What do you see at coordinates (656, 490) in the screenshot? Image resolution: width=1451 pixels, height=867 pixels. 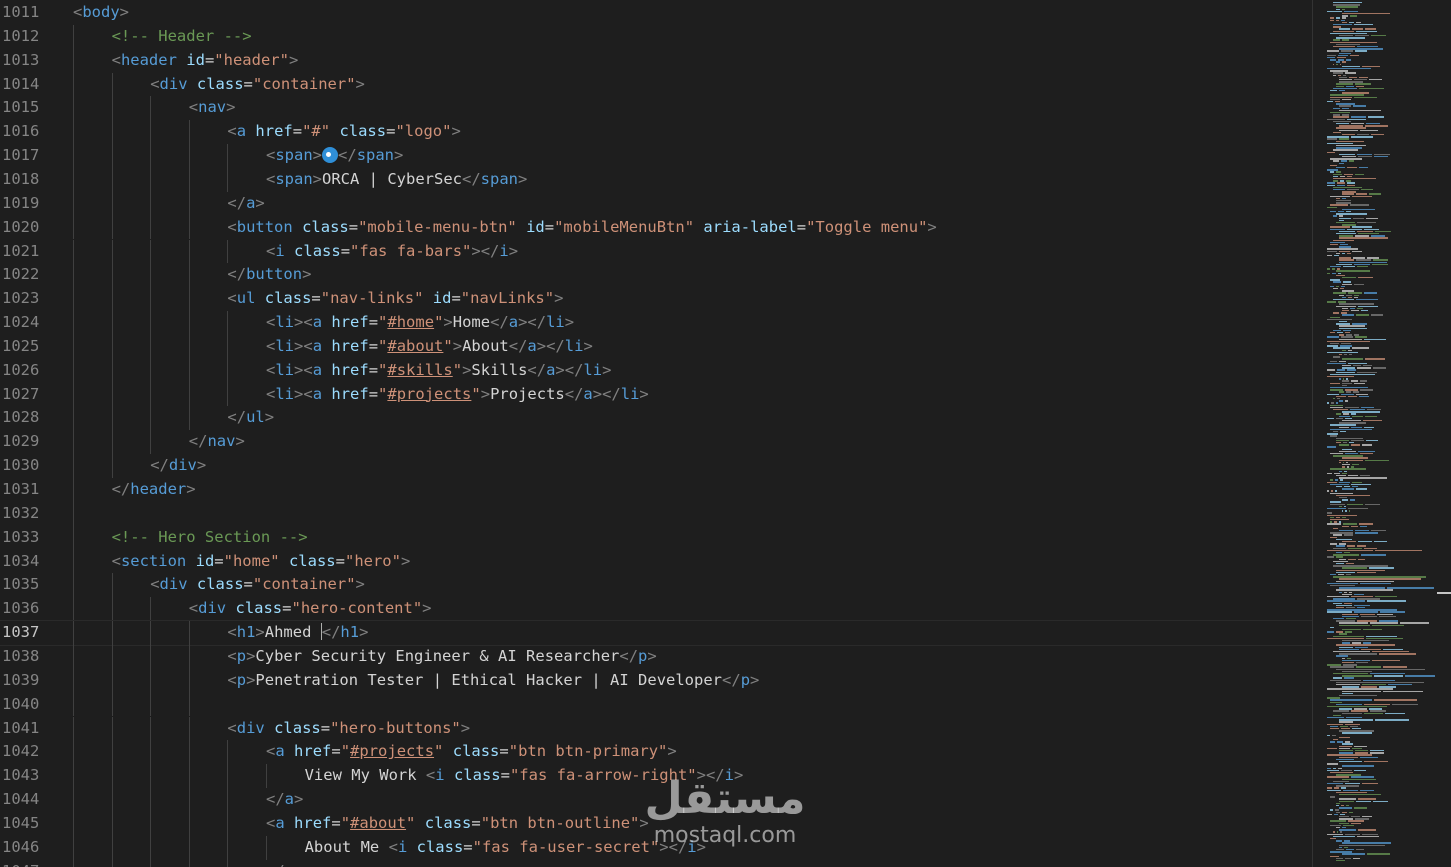 I see `code-line: 1031 </header>` at bounding box center [656, 490].